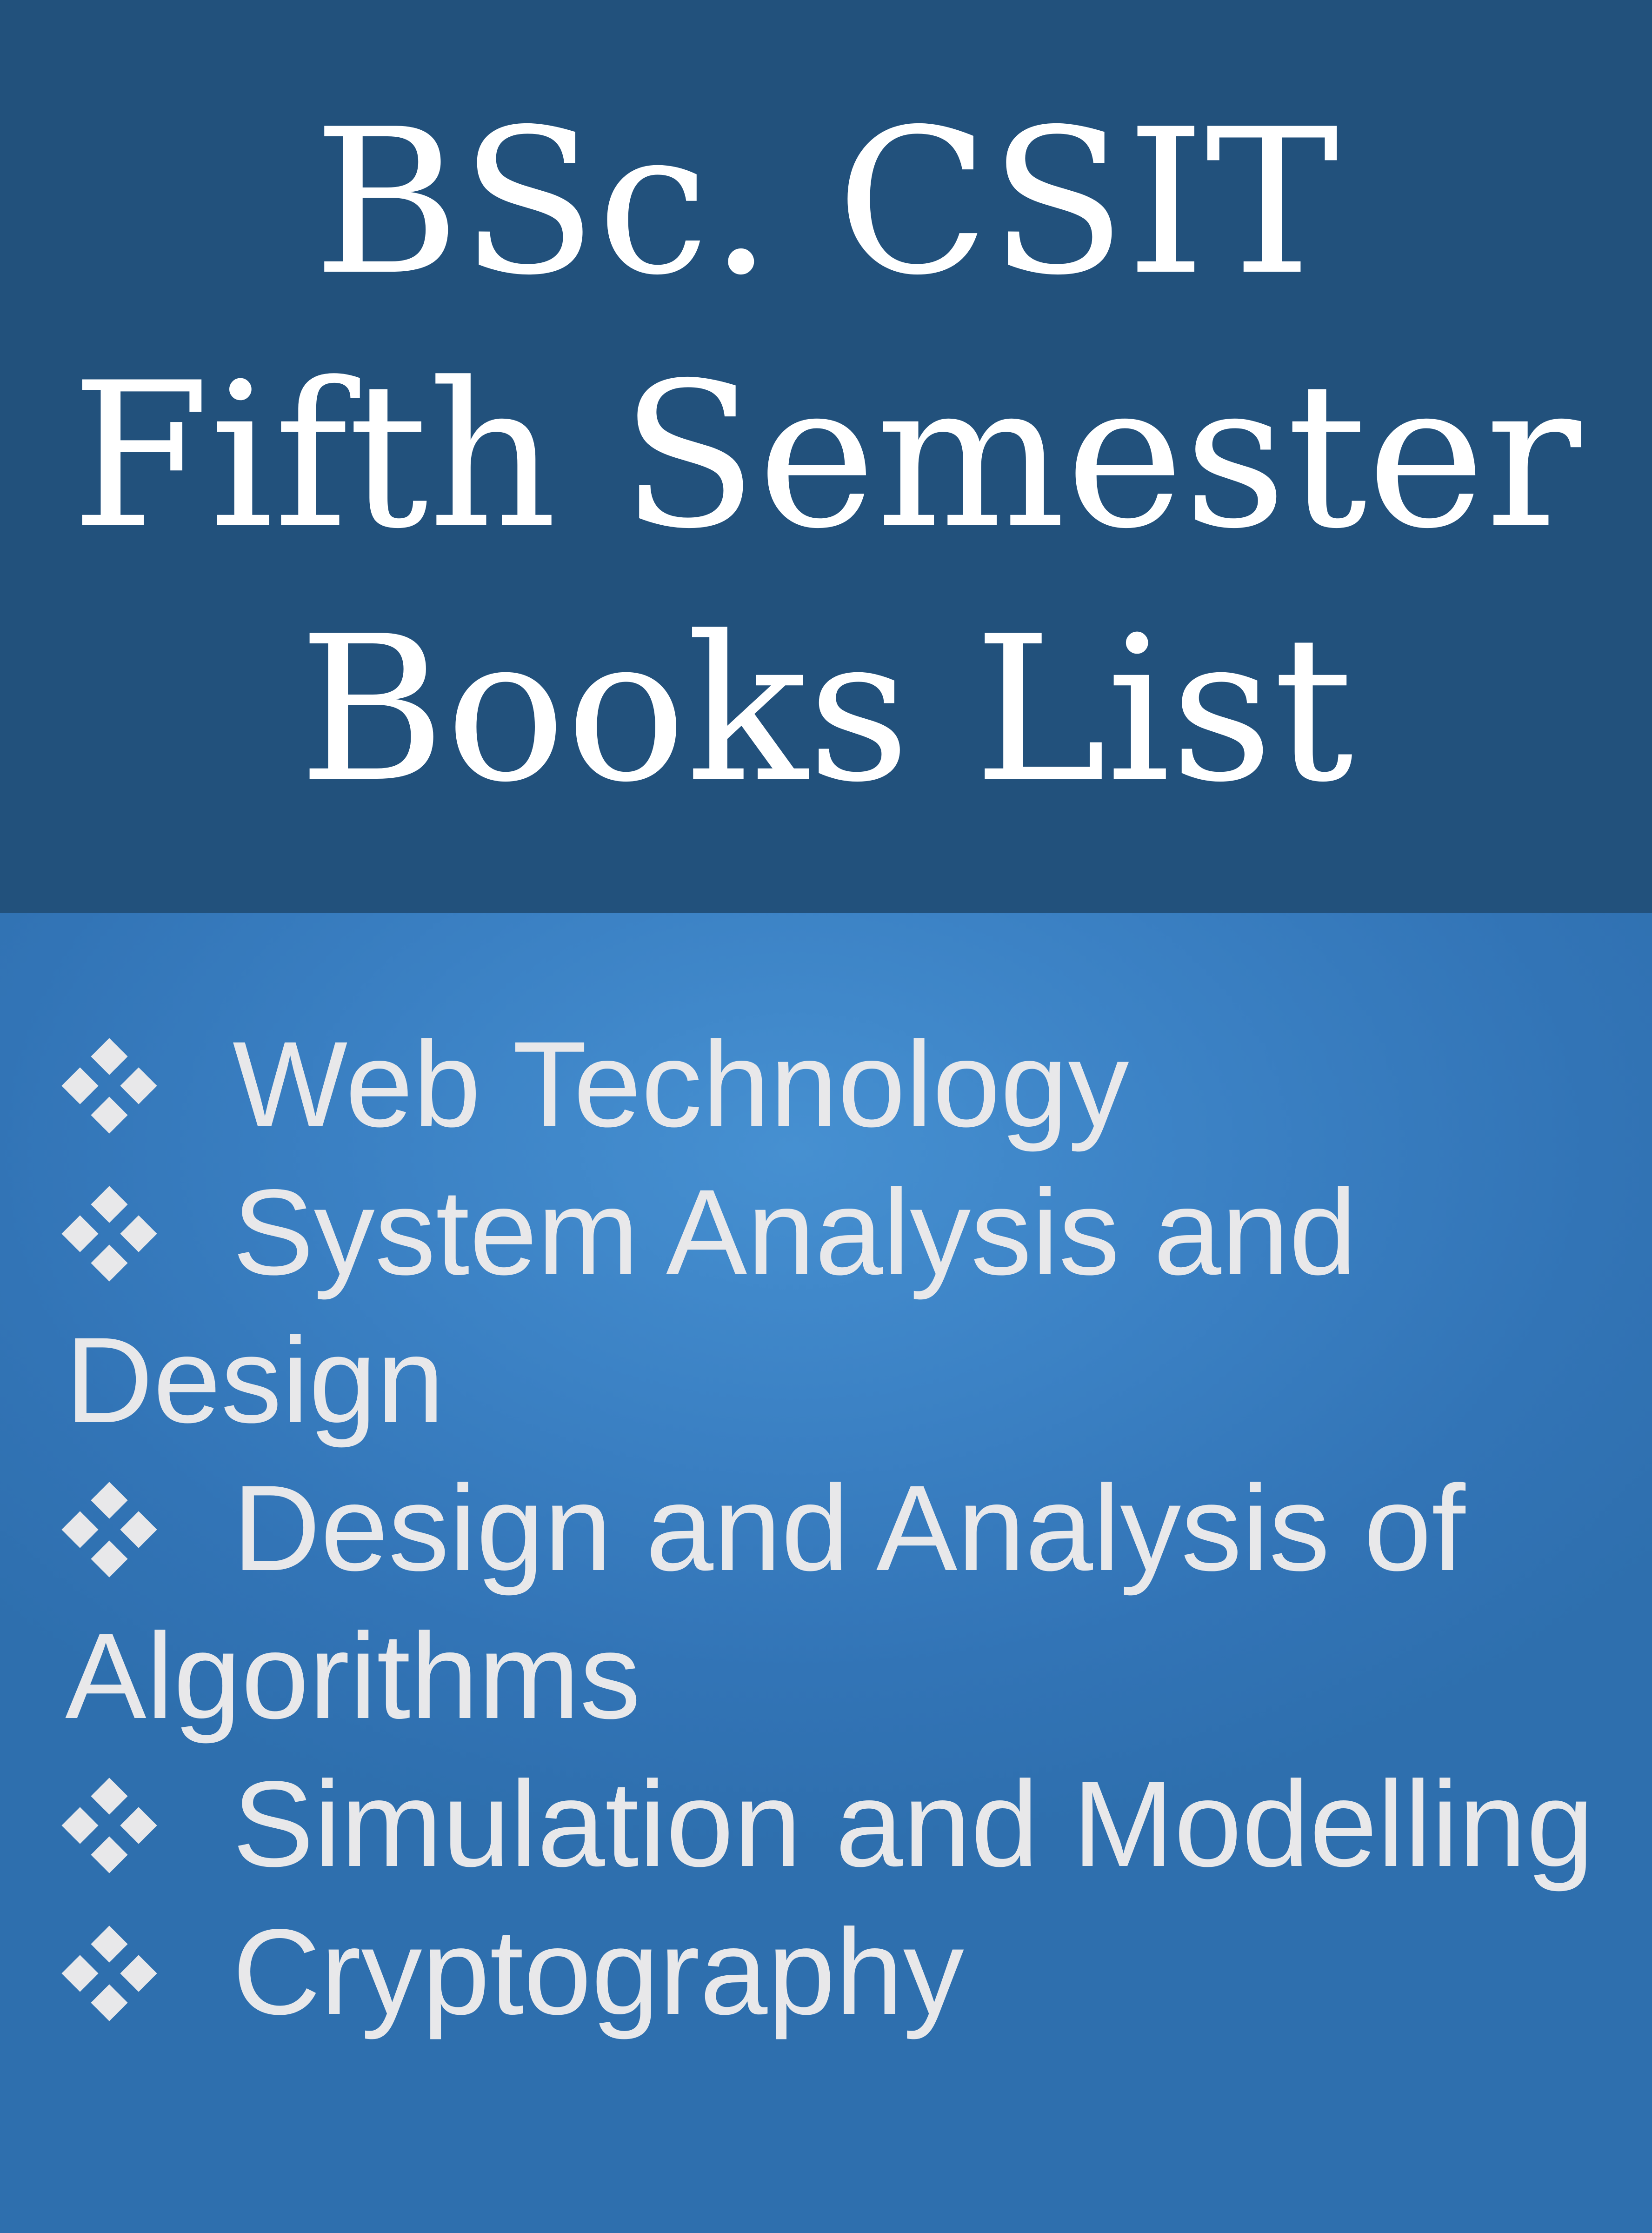 The image size is (1652, 2233). I want to click on subject-item-cryptography: Cryptography, so click(849, 1972).